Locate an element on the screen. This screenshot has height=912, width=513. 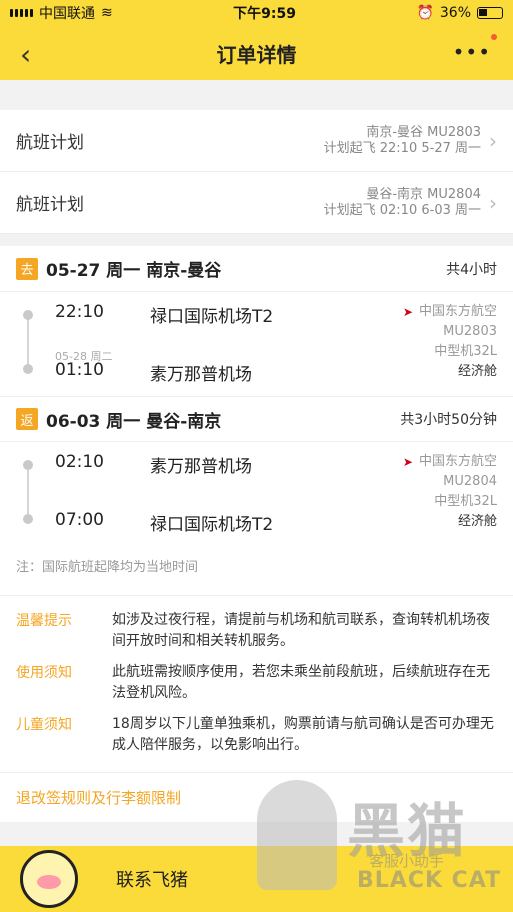
arrive-airport: 禄口国际机场T2 is located at coordinates (212, 525).